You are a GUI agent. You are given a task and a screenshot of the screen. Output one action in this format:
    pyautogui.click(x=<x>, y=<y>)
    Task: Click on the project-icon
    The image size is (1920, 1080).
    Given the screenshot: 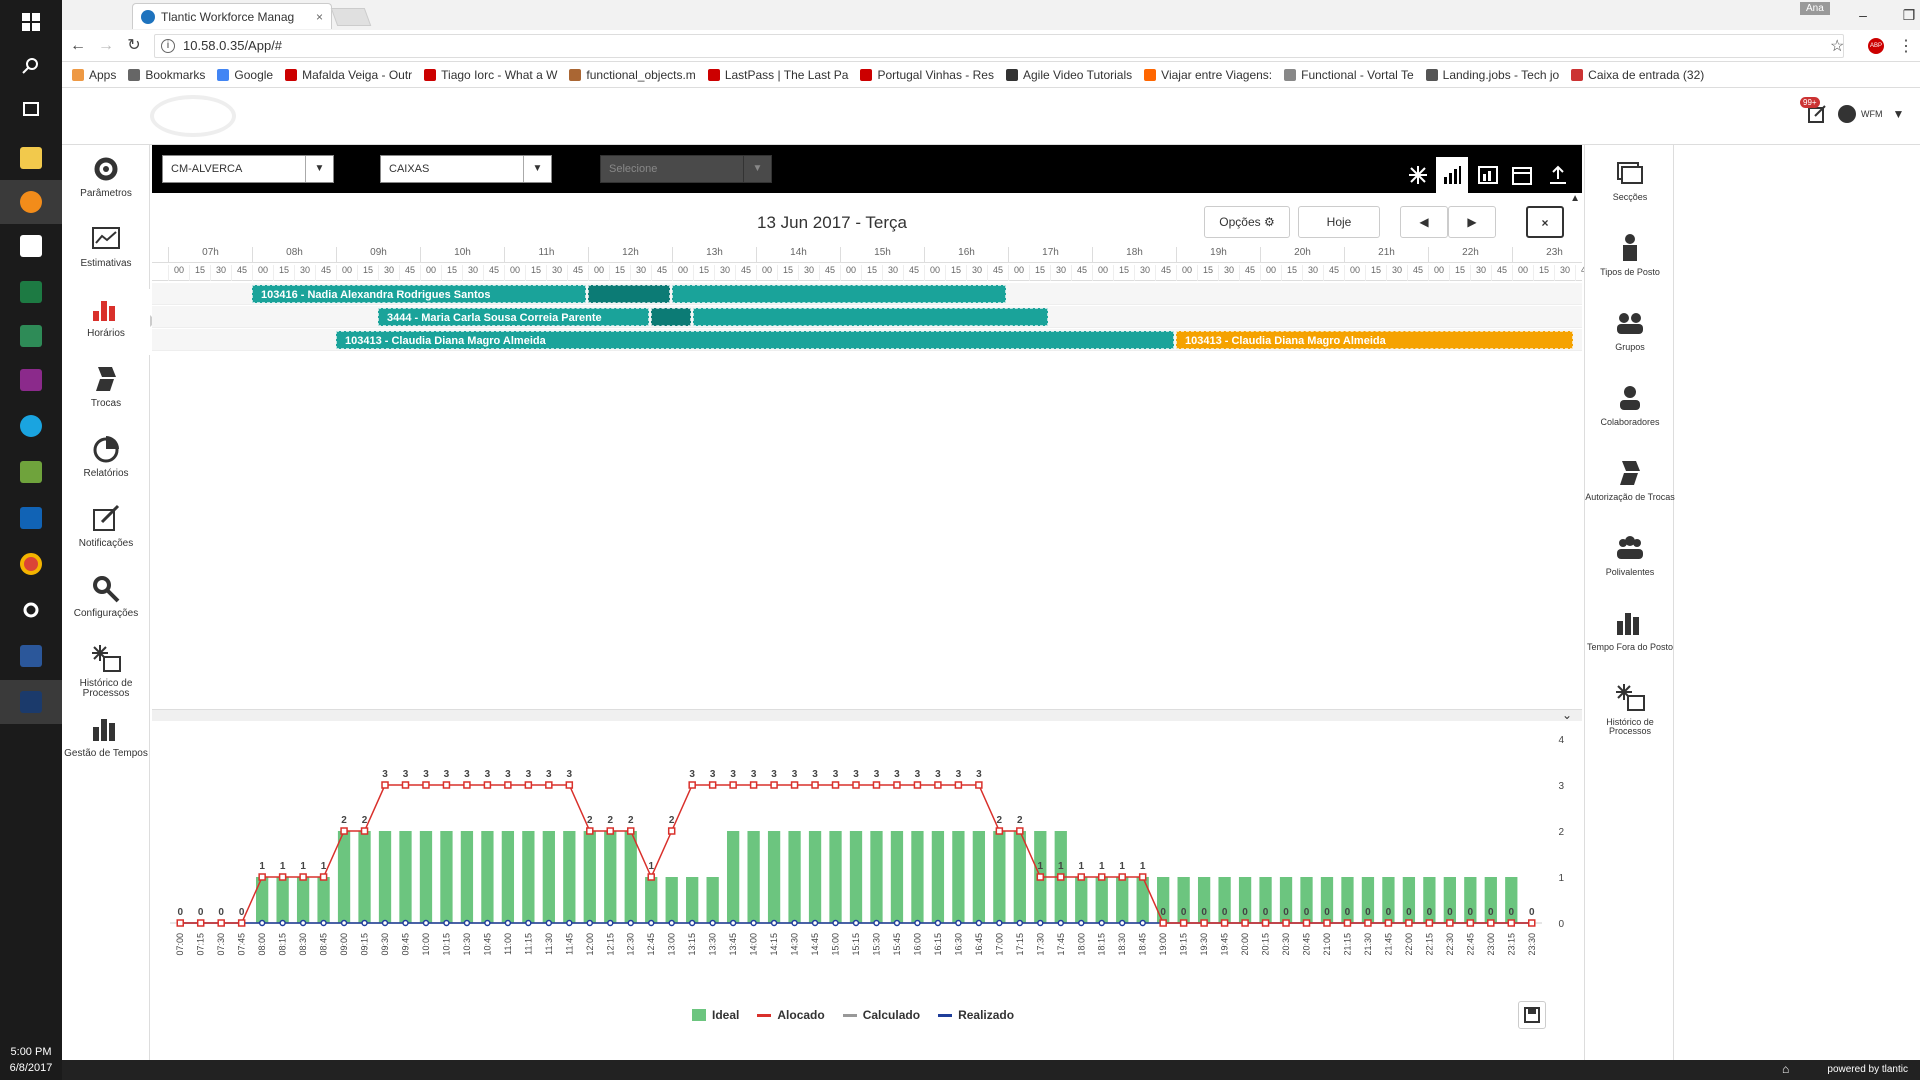 What is the action you would take?
    pyautogui.click(x=31, y=336)
    